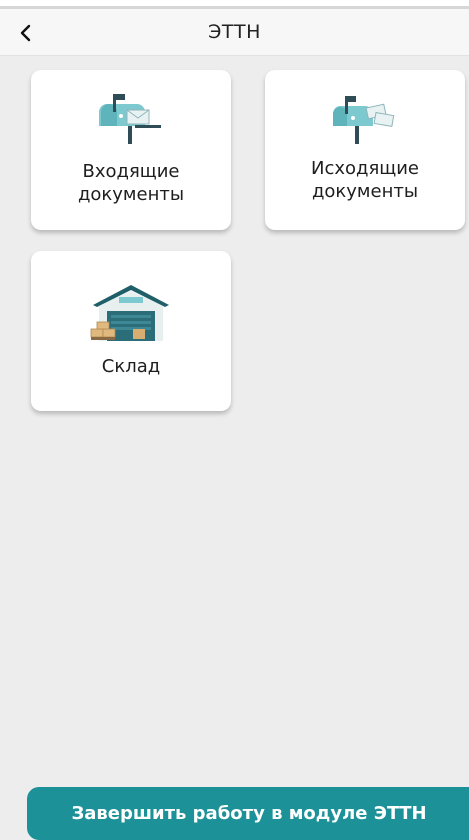 This screenshot has width=469, height=840. What do you see at coordinates (131, 366) in the screenshot?
I see `tile-label: Склад` at bounding box center [131, 366].